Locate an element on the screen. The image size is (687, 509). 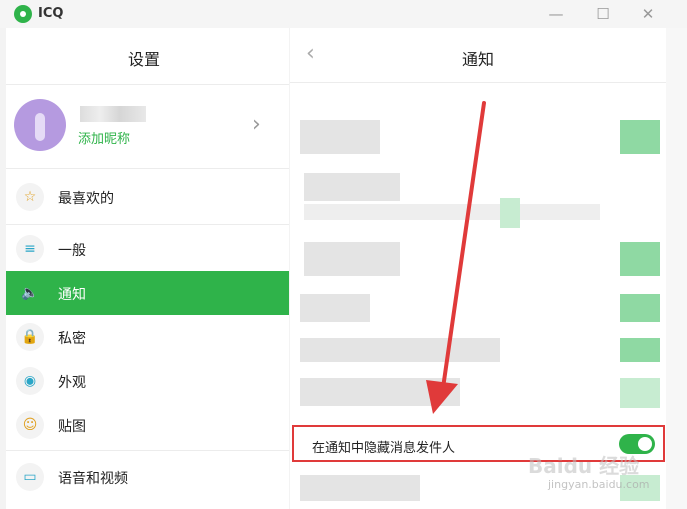
title-bar: ICQ — ☐ ✕ is located at coordinates (343, 14).